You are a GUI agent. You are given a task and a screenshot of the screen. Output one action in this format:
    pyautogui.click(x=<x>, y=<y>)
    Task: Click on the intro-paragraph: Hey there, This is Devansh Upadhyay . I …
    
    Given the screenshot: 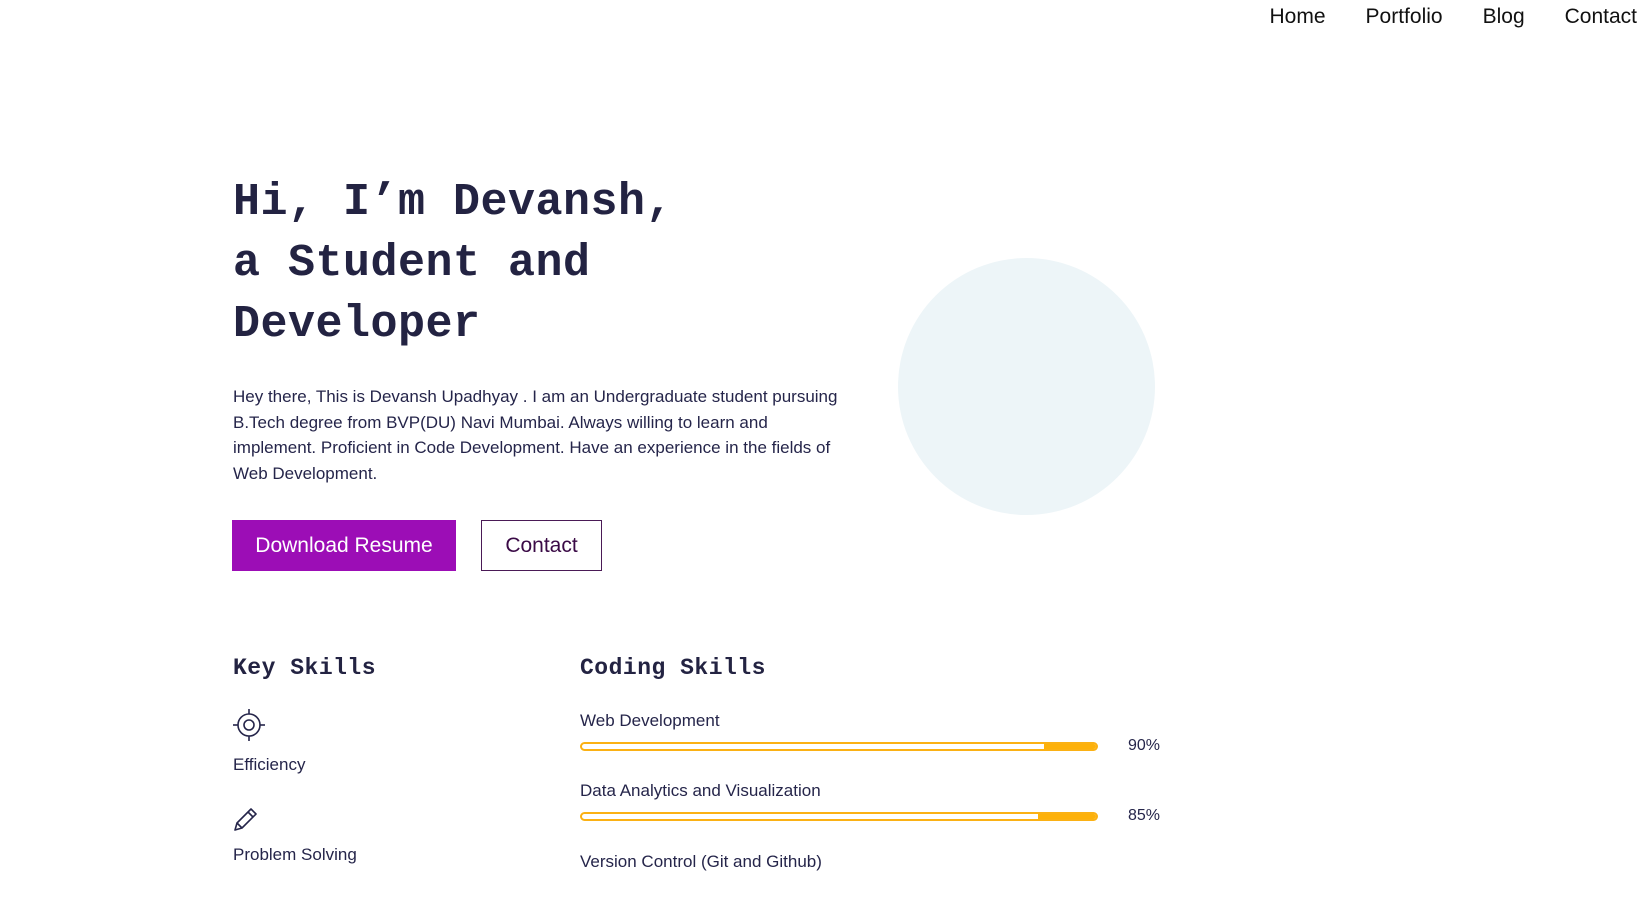 What is the action you would take?
    pyautogui.click(x=535, y=435)
    